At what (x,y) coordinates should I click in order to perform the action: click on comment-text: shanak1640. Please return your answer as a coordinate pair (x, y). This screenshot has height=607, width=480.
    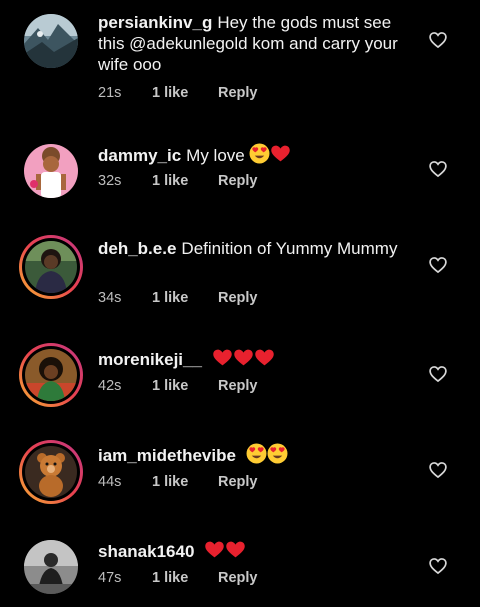
    Looking at the image, I should click on (248, 552).